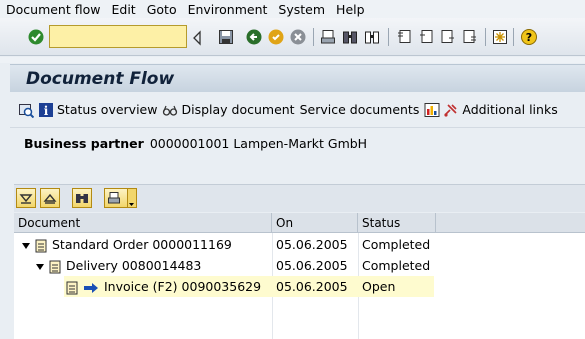  I want to click on expand-icon, so click(26, 199).